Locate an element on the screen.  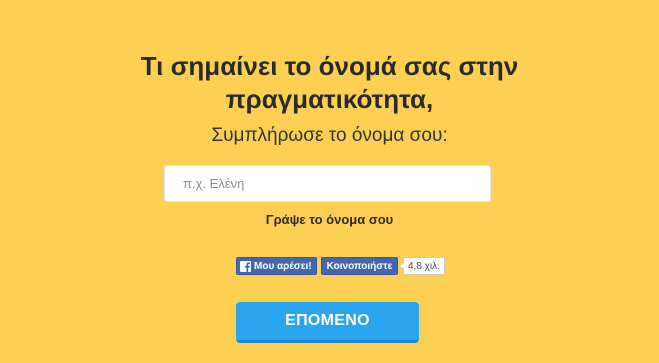
facebook-share-button: Κοινοποιήστε is located at coordinates (359, 266).